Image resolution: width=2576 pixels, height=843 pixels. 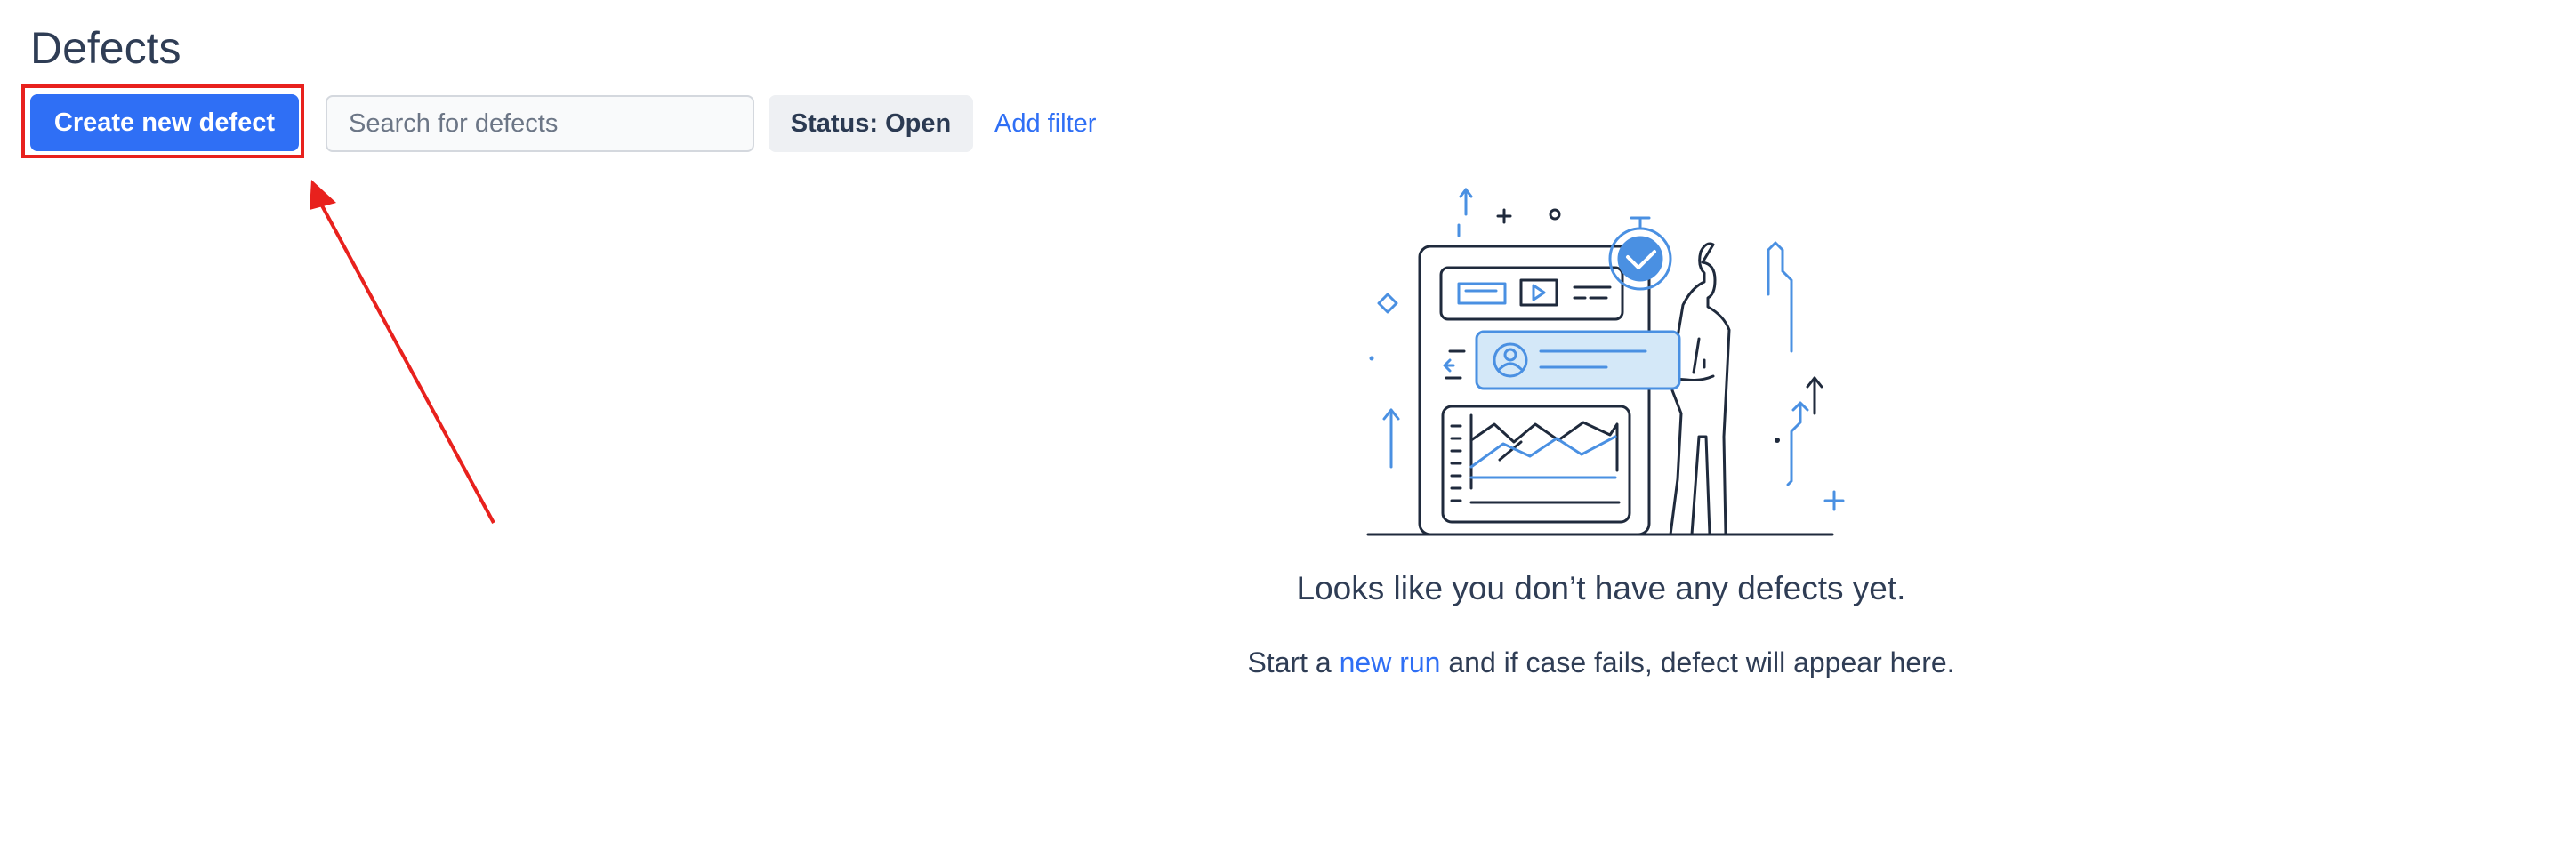 What do you see at coordinates (1700, 389) in the screenshot?
I see `person-outline` at bounding box center [1700, 389].